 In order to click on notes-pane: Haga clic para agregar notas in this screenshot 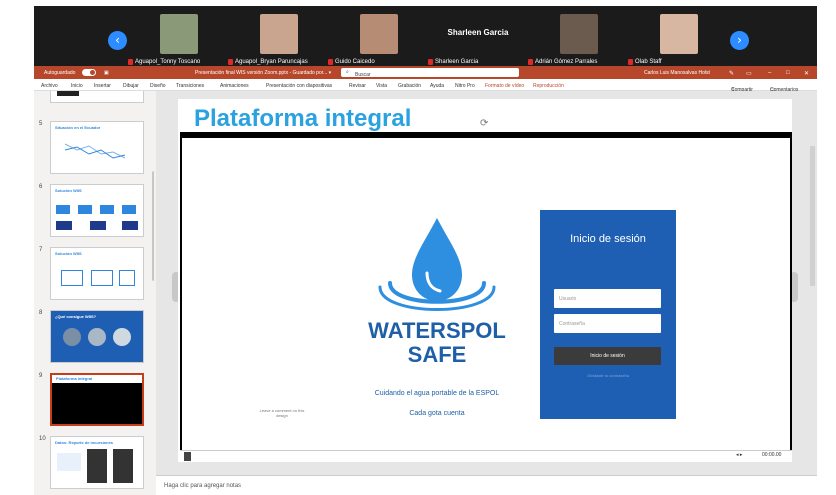, I will do `click(486, 485)`.